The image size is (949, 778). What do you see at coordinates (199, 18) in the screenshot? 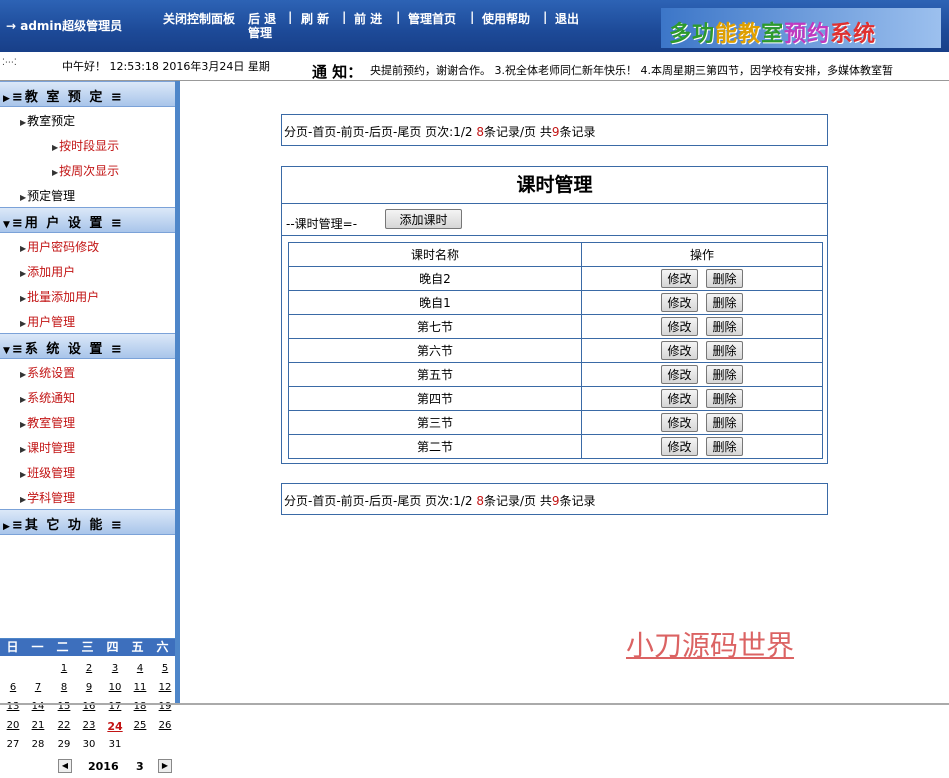
I see `close-panel-link: 关闭控制面板` at bounding box center [199, 18].